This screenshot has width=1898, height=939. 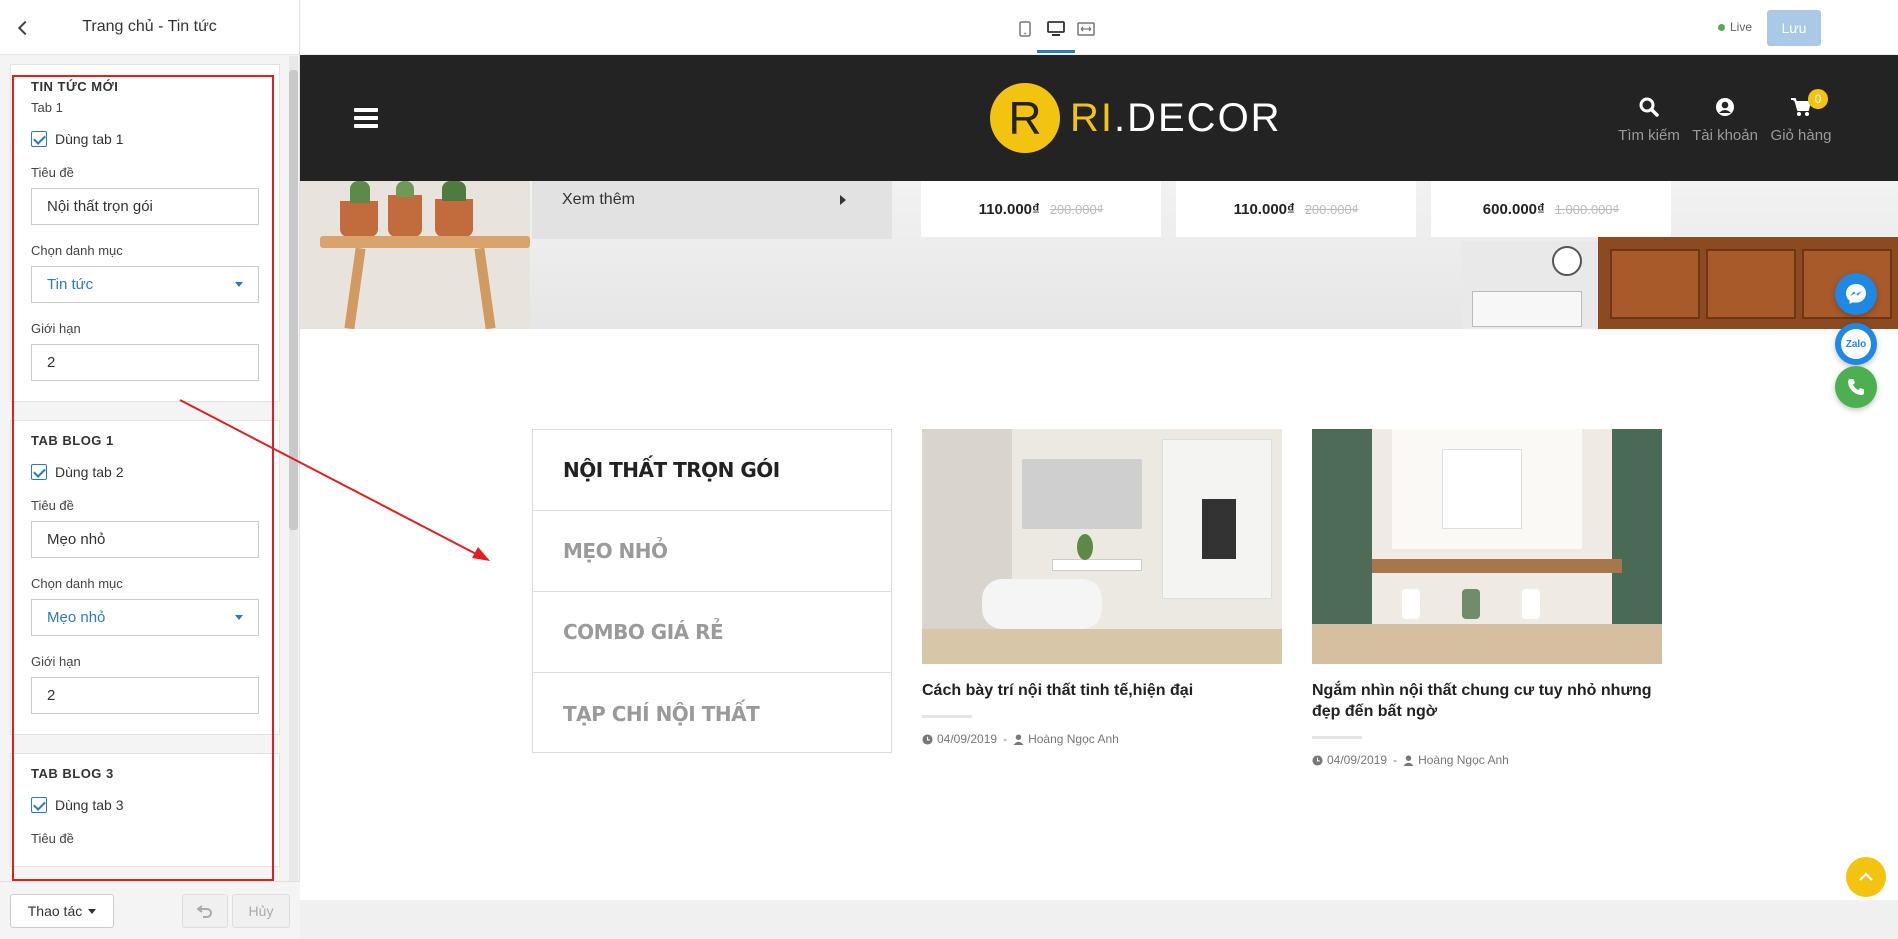 I want to click on category-label: Chọn danh mục, so click(x=77, y=250).